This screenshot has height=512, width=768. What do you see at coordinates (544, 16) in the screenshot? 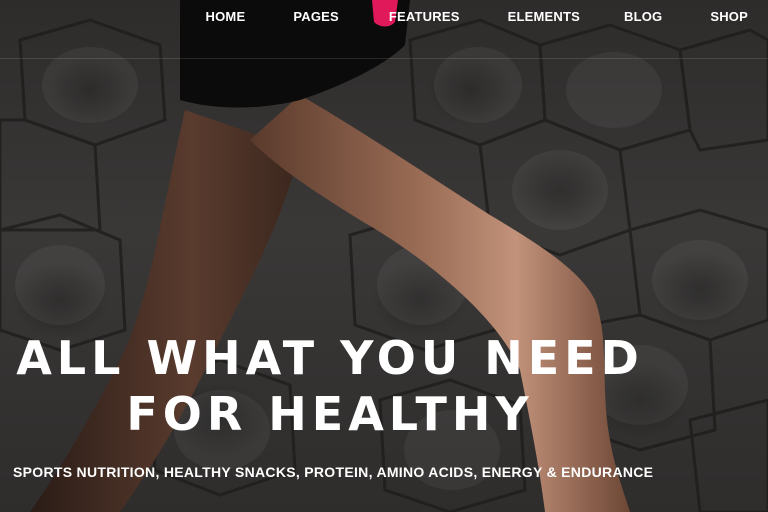
I see `nav-item-elements: ELEMENTS` at bounding box center [544, 16].